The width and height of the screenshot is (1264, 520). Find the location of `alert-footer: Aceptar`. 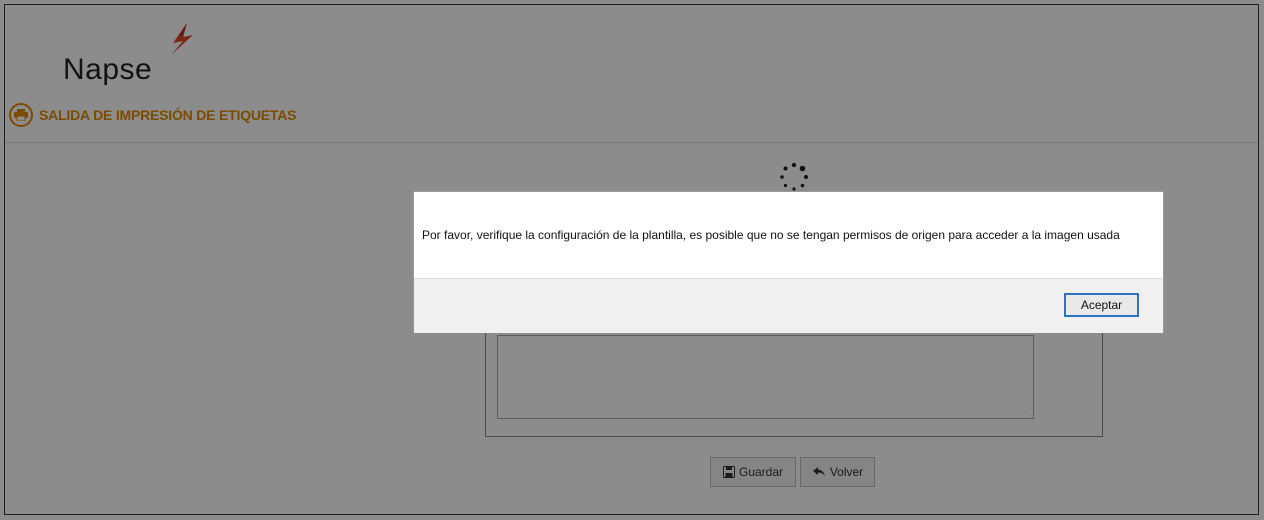

alert-footer: Aceptar is located at coordinates (788, 305).